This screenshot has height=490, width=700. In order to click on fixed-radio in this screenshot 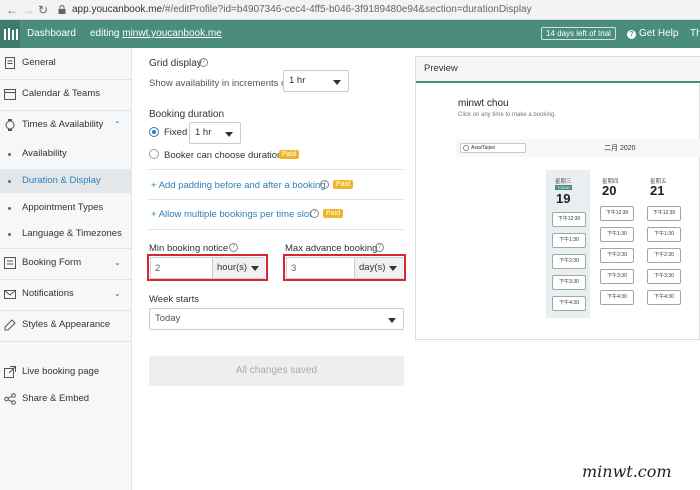, I will do `click(154, 132)`.